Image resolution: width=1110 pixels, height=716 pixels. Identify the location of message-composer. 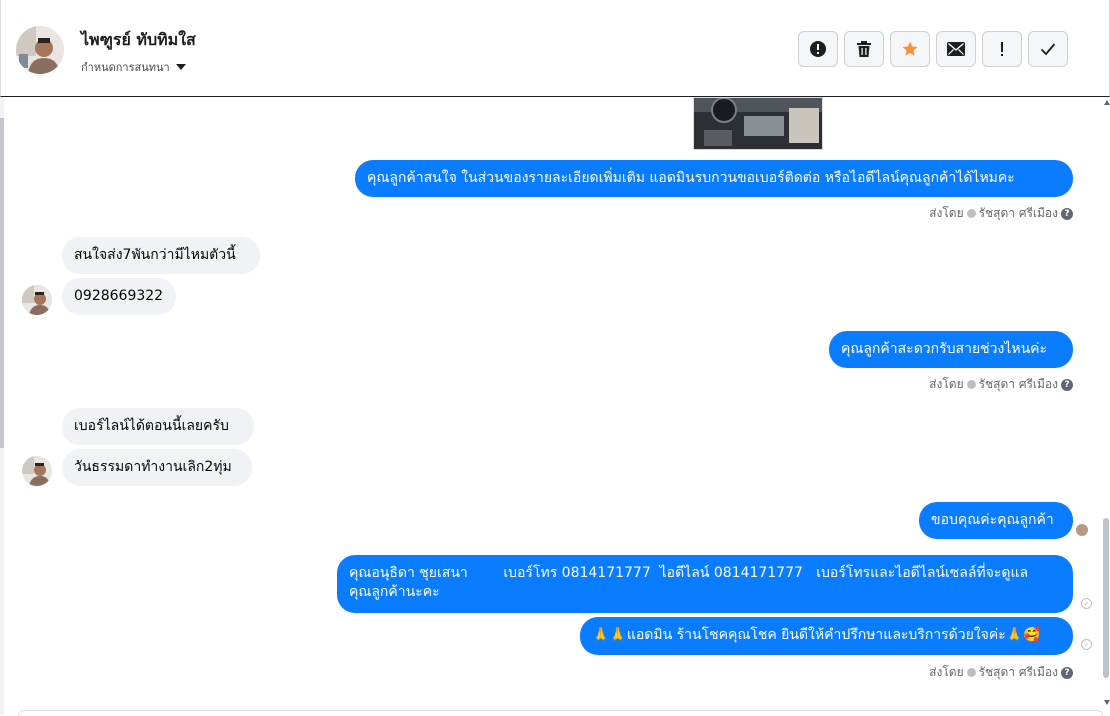
(560, 713).